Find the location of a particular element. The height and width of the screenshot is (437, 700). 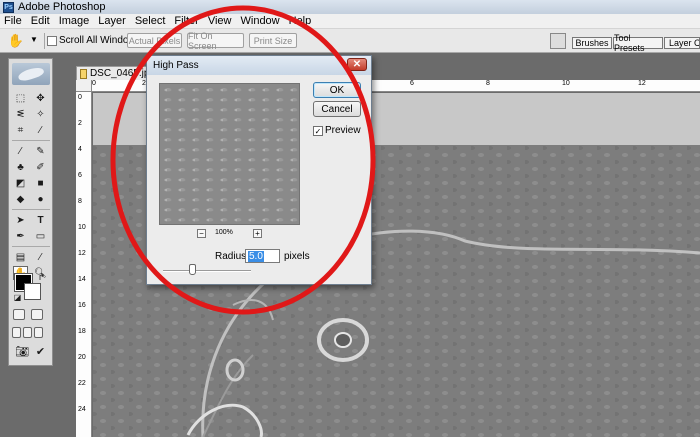

preview-checkbox: ✓ is located at coordinates (318, 131).